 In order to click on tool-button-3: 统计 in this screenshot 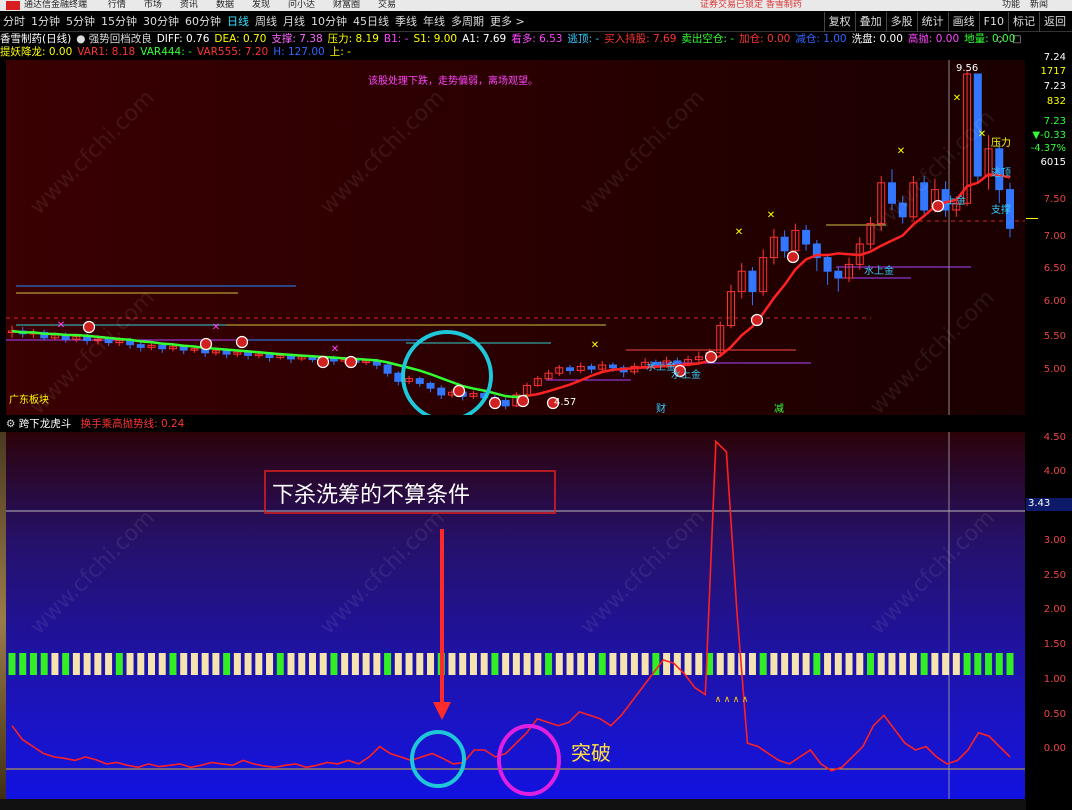, I will do `click(932, 22)`.